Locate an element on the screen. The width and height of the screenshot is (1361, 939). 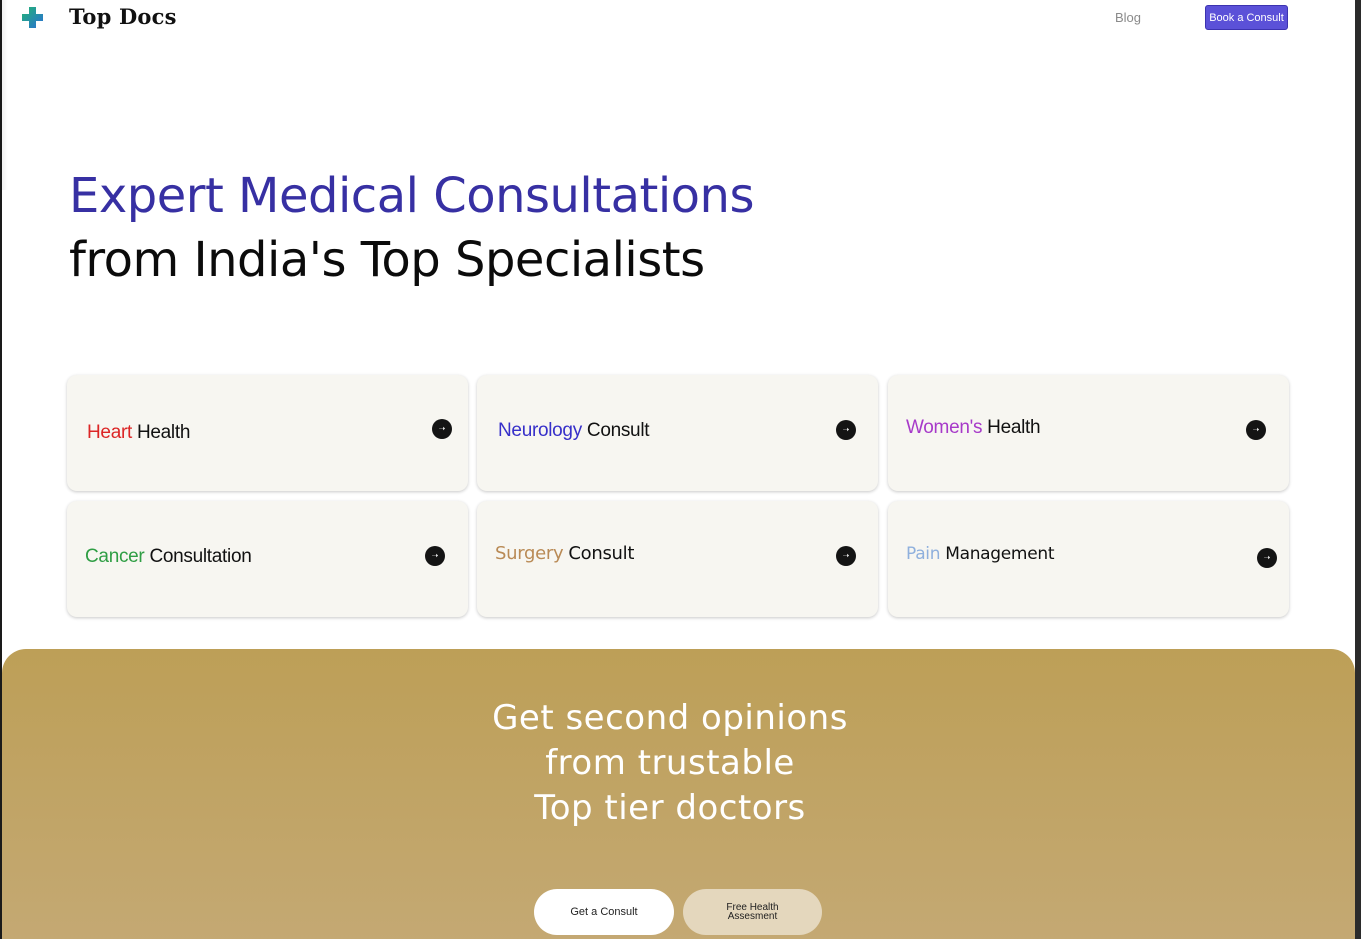
card-heart-health: Heart Health ➝ is located at coordinates (267, 433).